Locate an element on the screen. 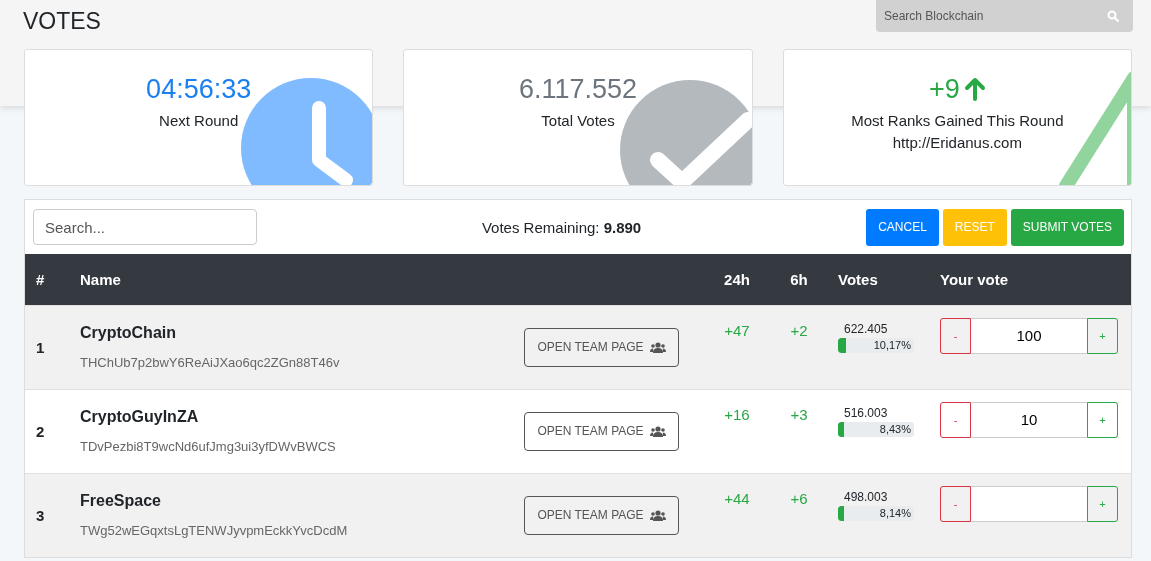  column-header: Your vote is located at coordinates (1035, 279).